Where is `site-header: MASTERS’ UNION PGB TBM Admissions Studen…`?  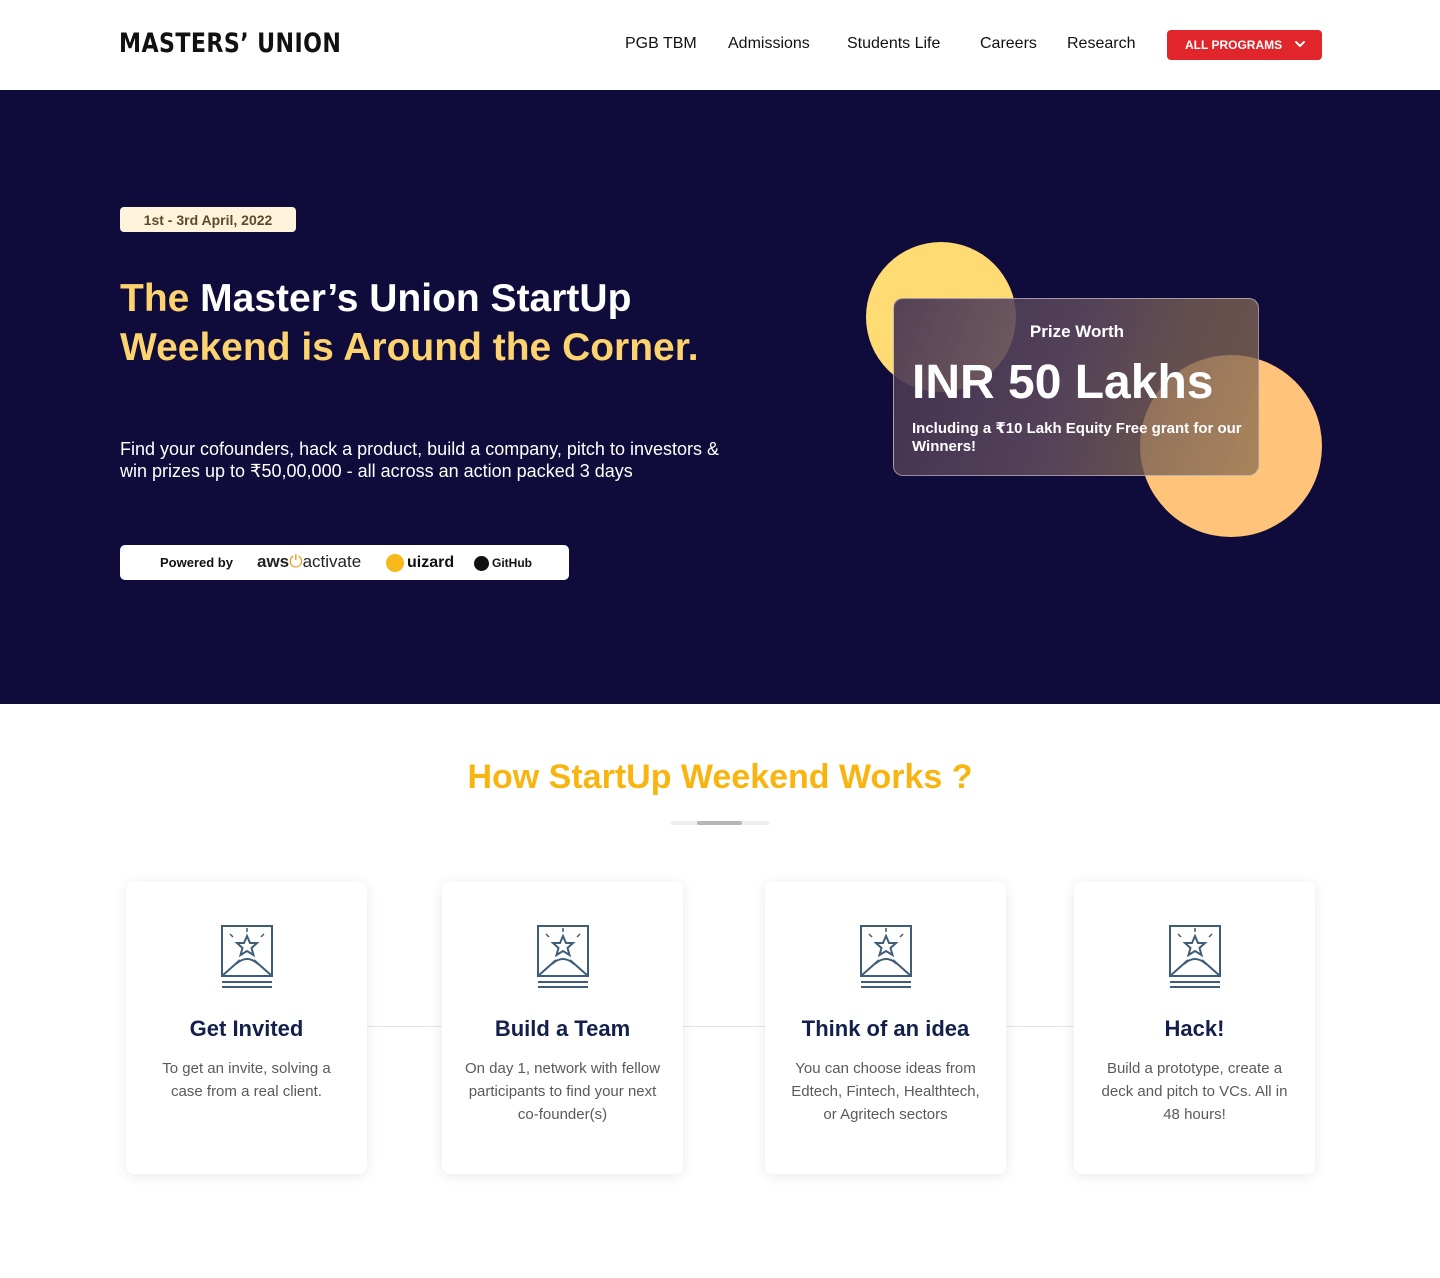
site-header: MASTERS’ UNION PGB TBM Admissions Studen… is located at coordinates (720, 45).